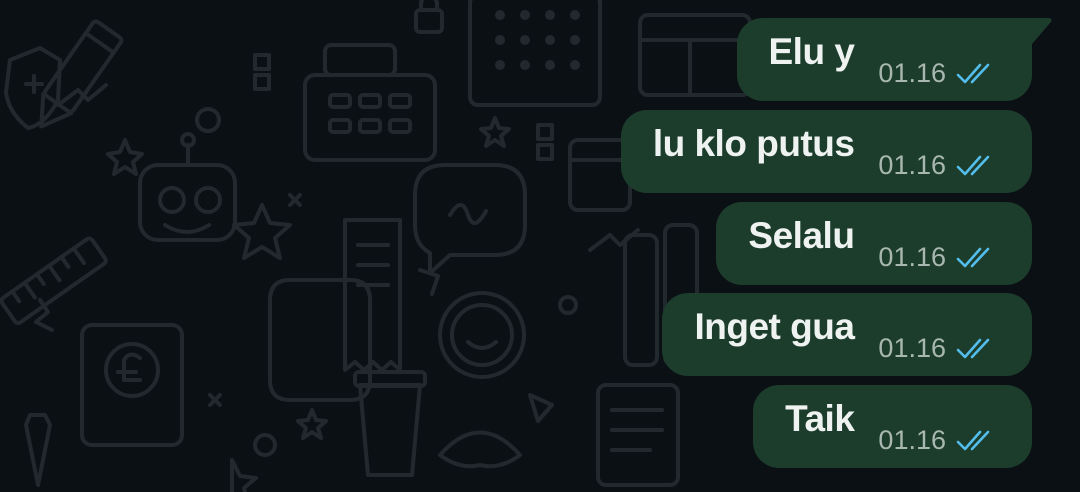  I want to click on outgoing-message-bubble: lu klo putus 01.16, so click(826, 151).